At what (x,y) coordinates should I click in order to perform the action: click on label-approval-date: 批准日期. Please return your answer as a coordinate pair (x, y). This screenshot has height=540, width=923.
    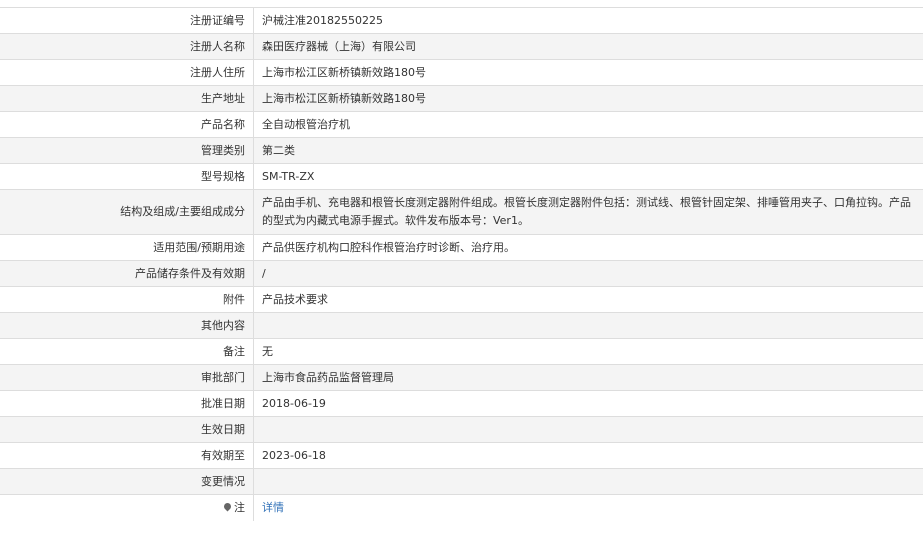
    Looking at the image, I should click on (127, 404).